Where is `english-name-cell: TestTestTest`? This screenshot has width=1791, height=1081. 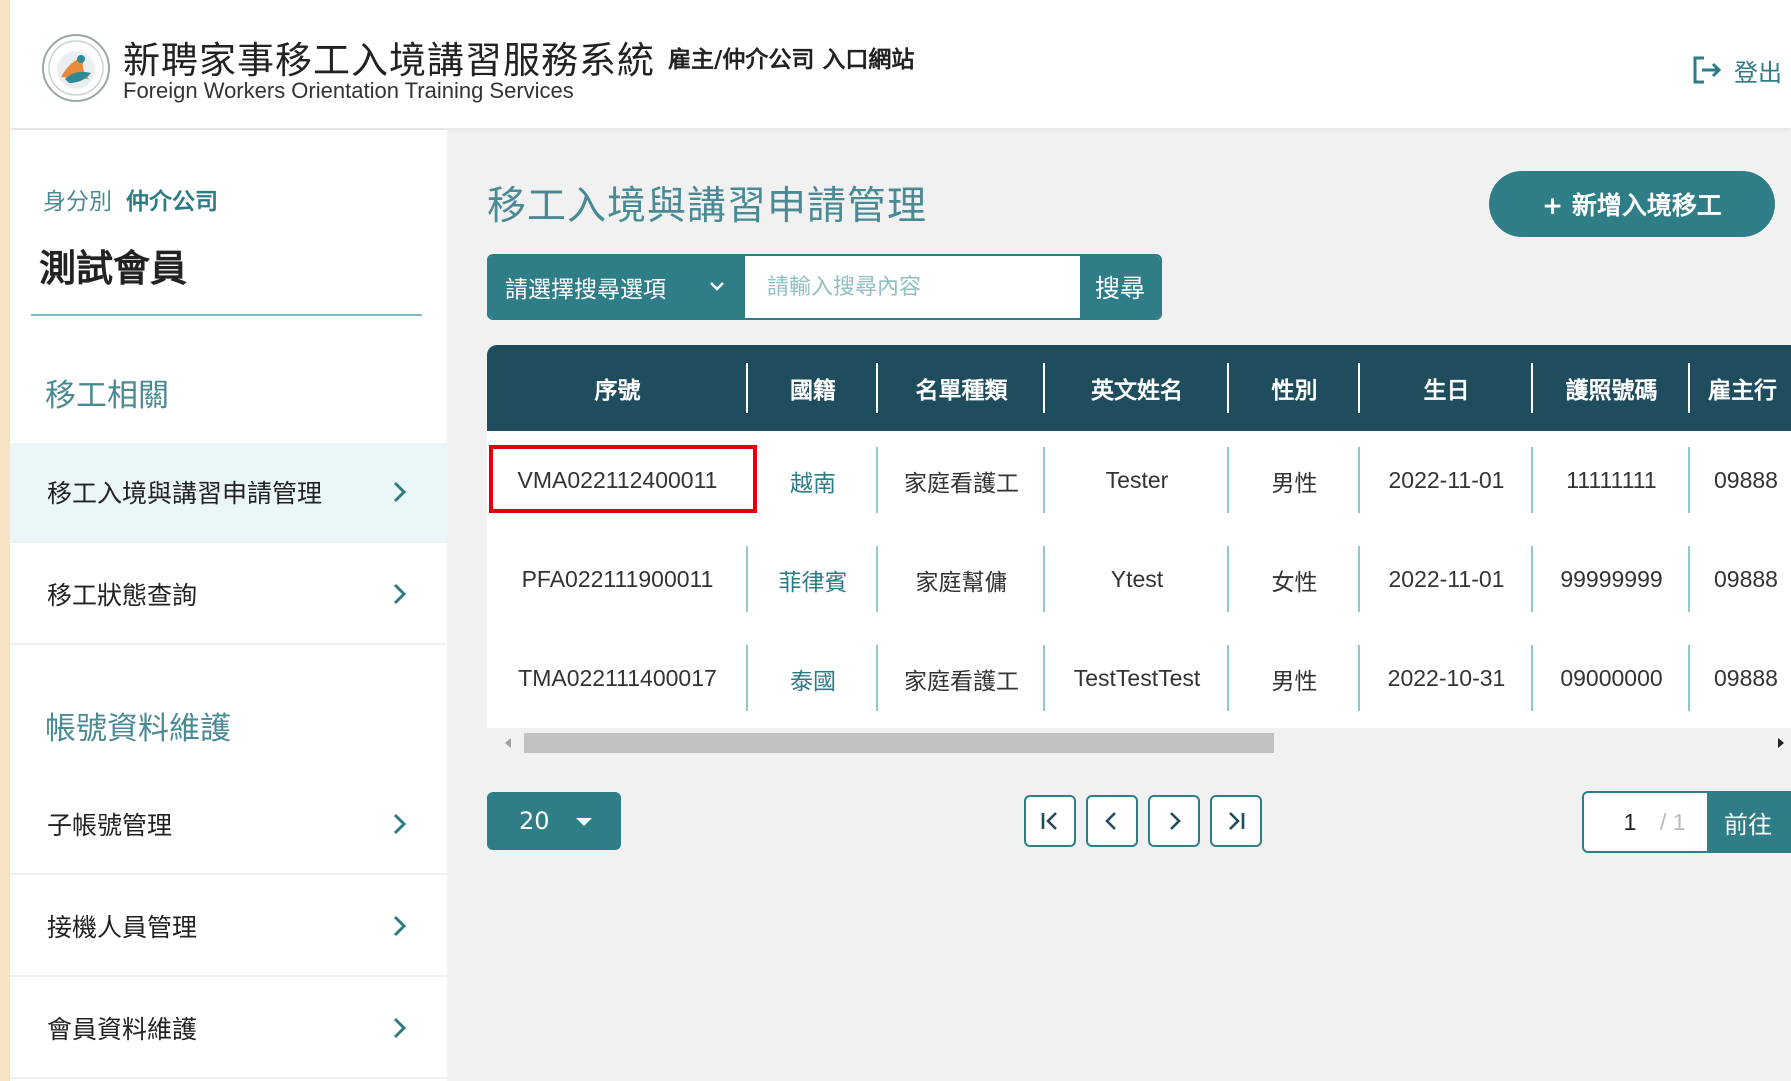
english-name-cell: TestTestTest is located at coordinates (1137, 678).